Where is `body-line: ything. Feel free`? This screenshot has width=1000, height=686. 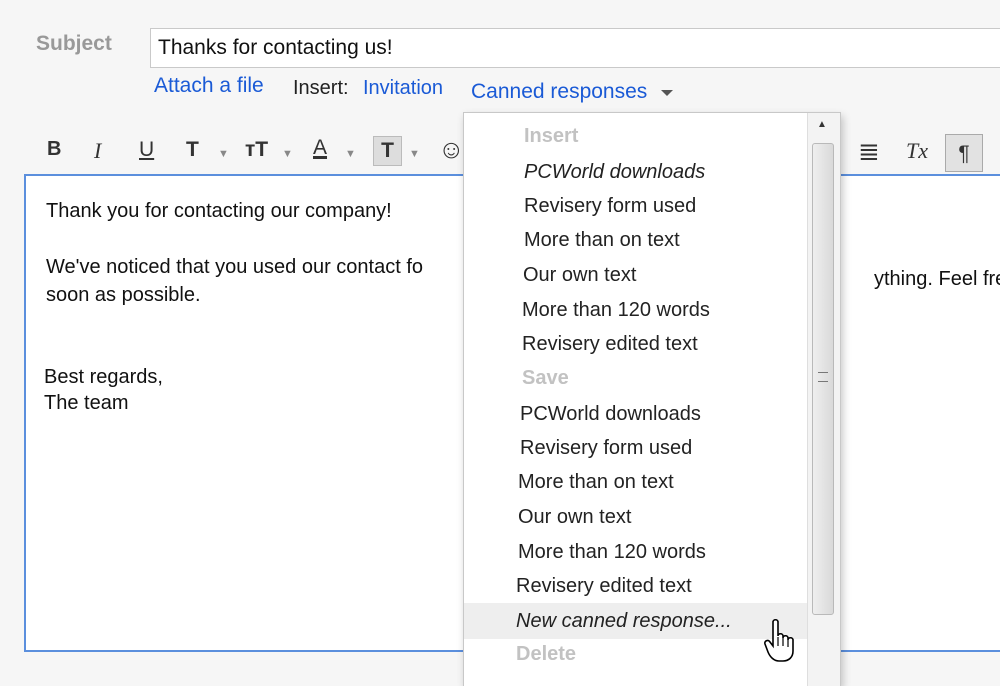 body-line: ything. Feel free is located at coordinates (937, 279).